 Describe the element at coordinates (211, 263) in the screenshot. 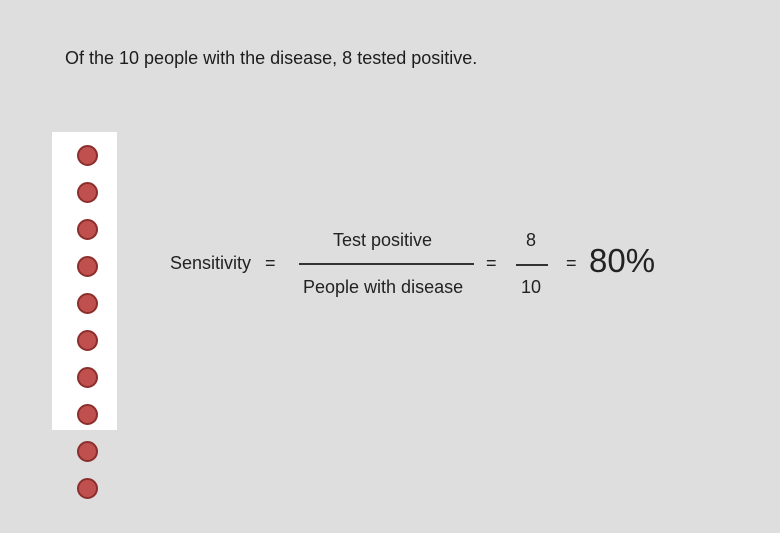

I see `formula-label: Sensitivity` at that location.